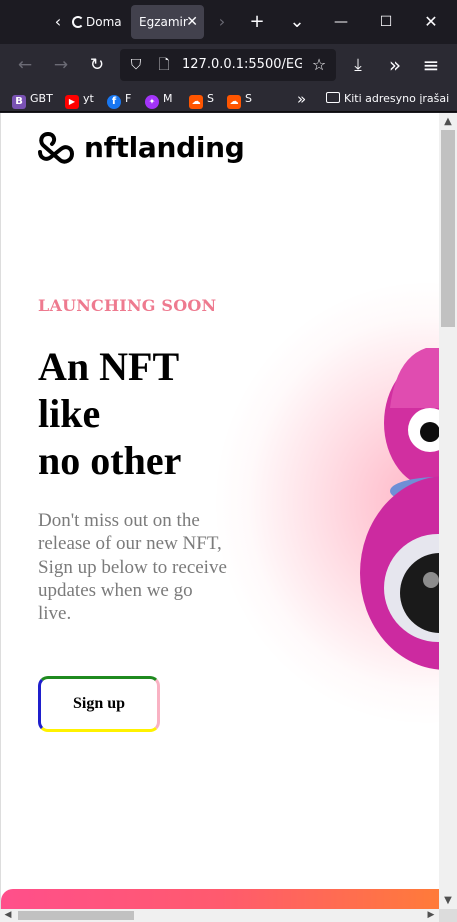 The image size is (457, 922). What do you see at coordinates (104, 22) in the screenshot?
I see `tab-label: Doma` at bounding box center [104, 22].